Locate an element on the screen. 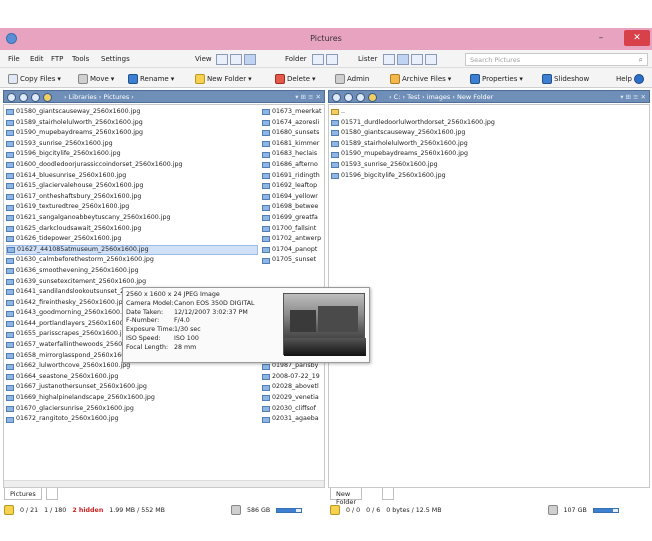 Image resolution: width=652 pixels, height=541 pixels. search-input: Search Pictures ⌕ is located at coordinates (556, 59).